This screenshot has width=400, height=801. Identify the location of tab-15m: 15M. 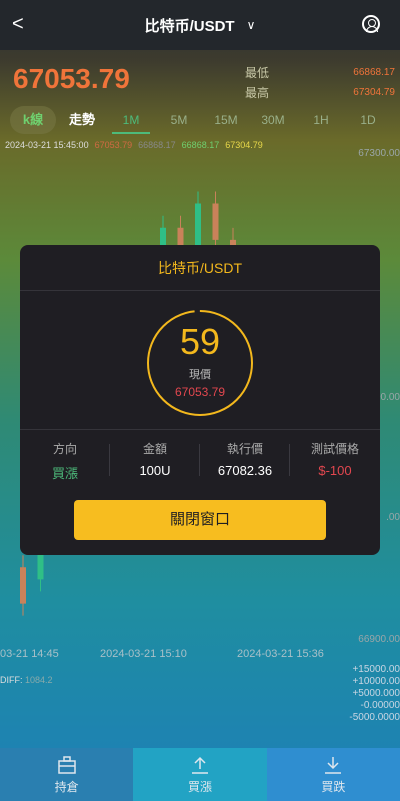
(226, 120).